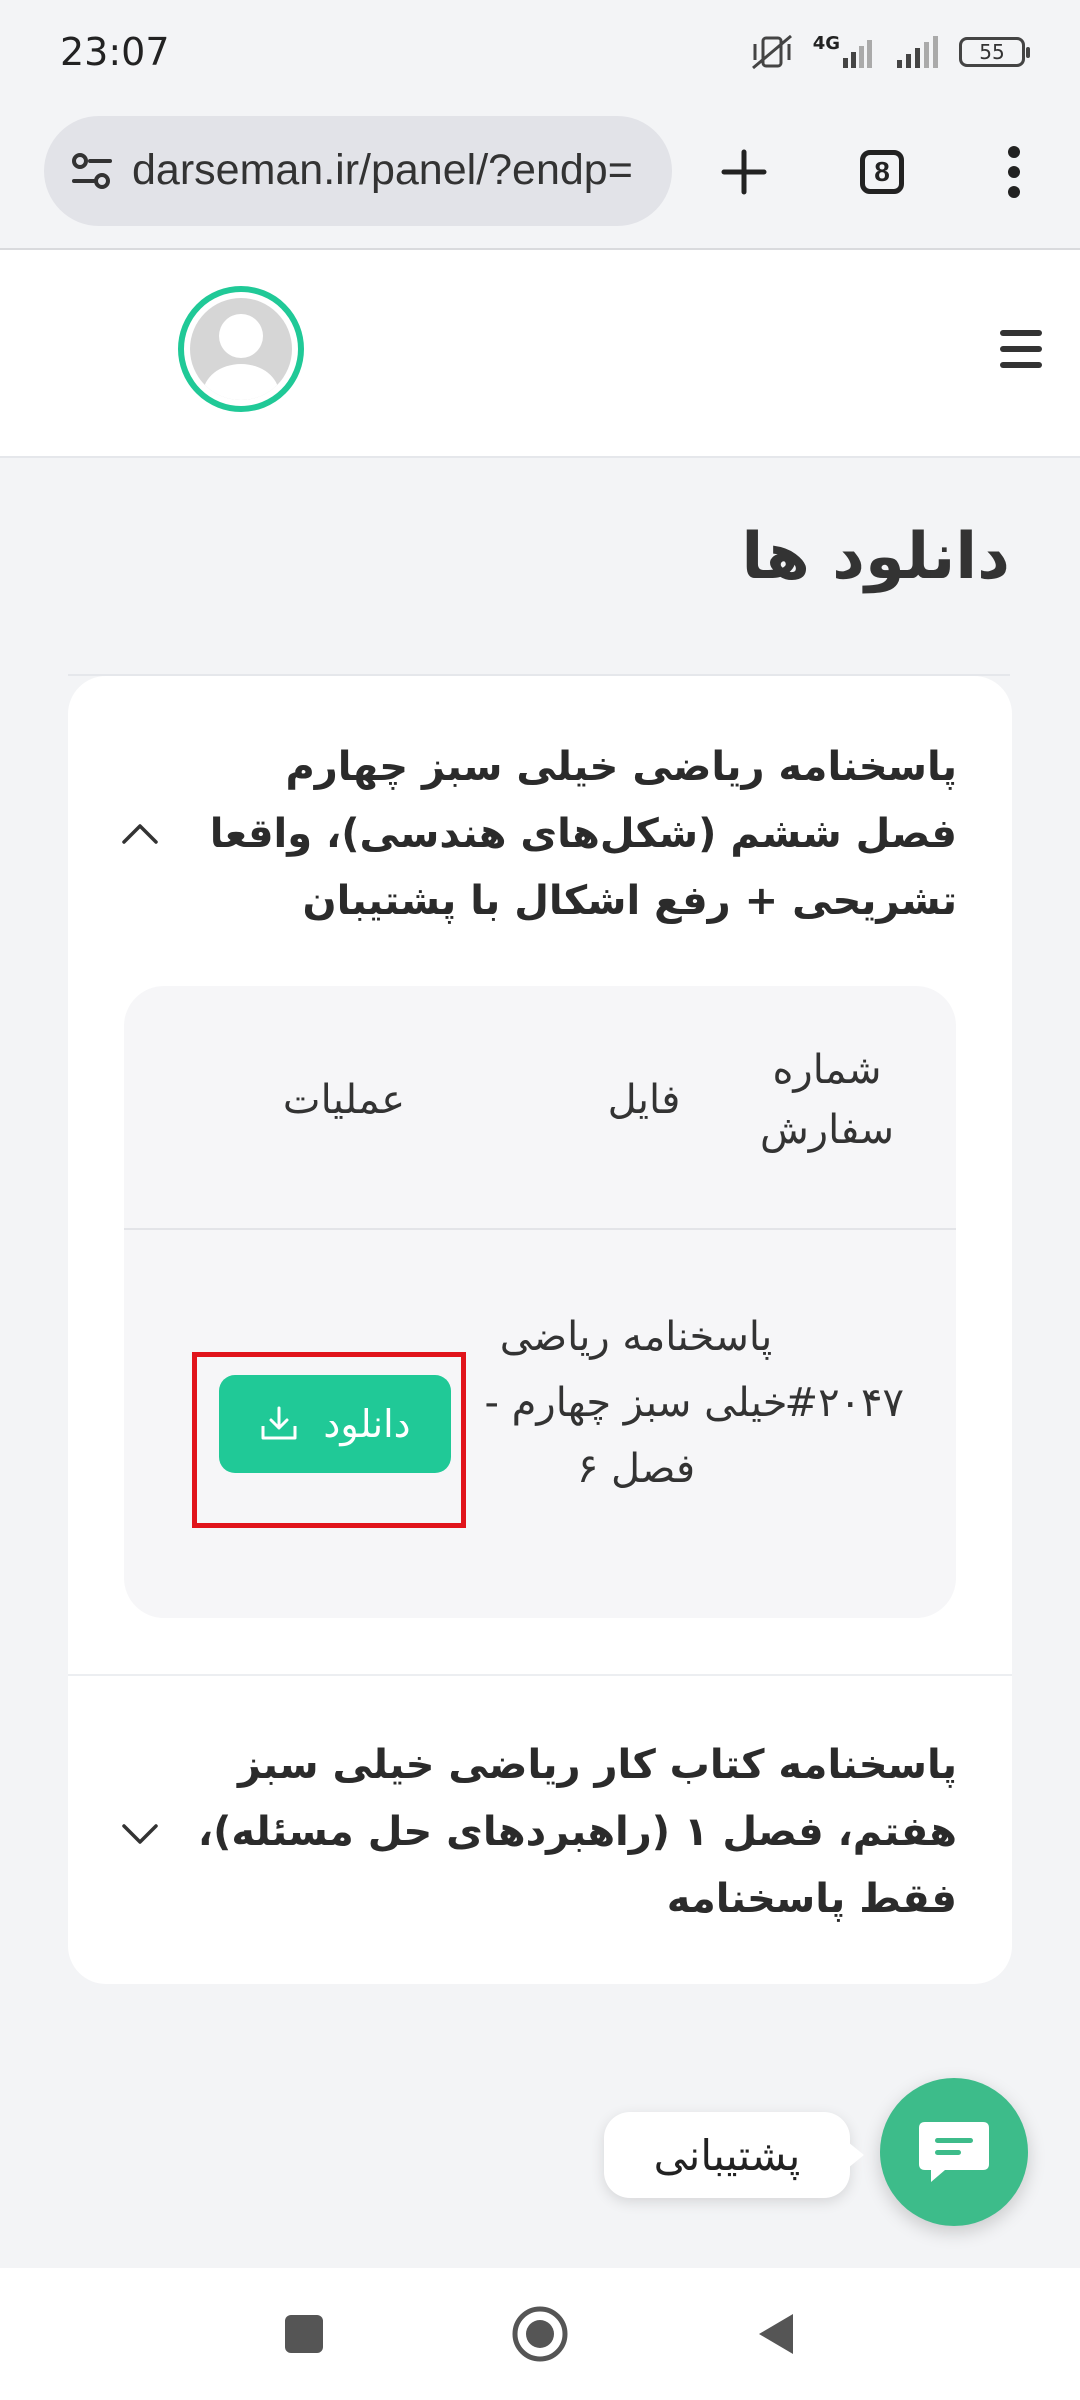  I want to click on support-chat-button, so click(954, 2152).